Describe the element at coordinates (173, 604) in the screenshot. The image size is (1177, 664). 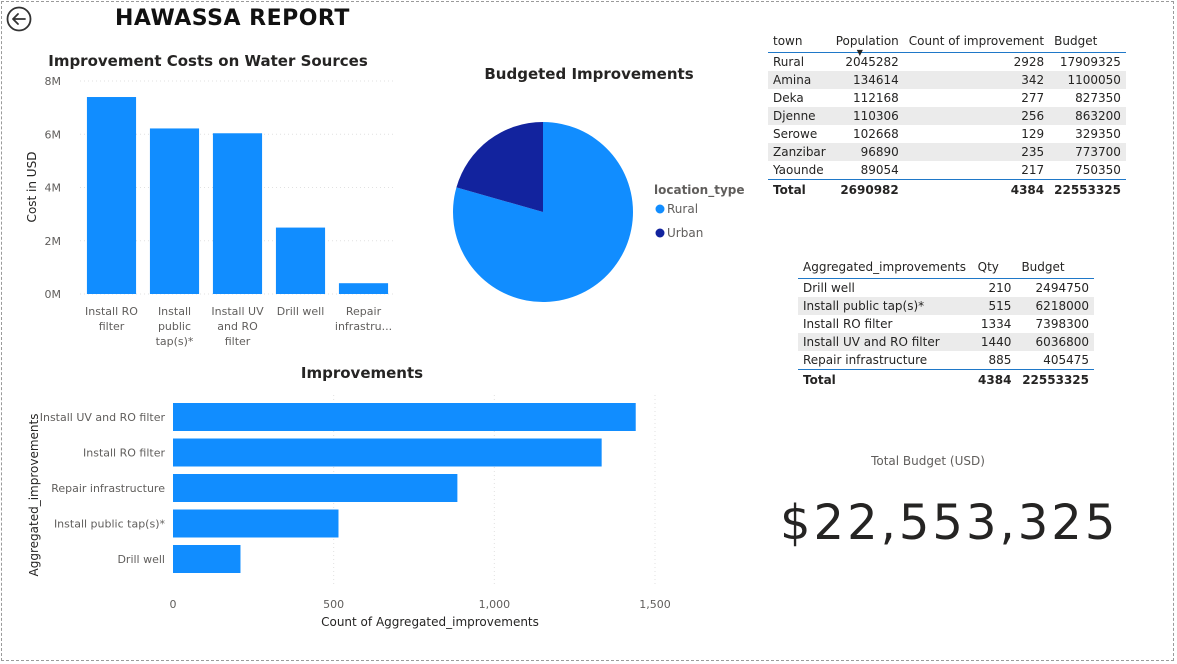
I see `x-tick-label: 0` at that location.